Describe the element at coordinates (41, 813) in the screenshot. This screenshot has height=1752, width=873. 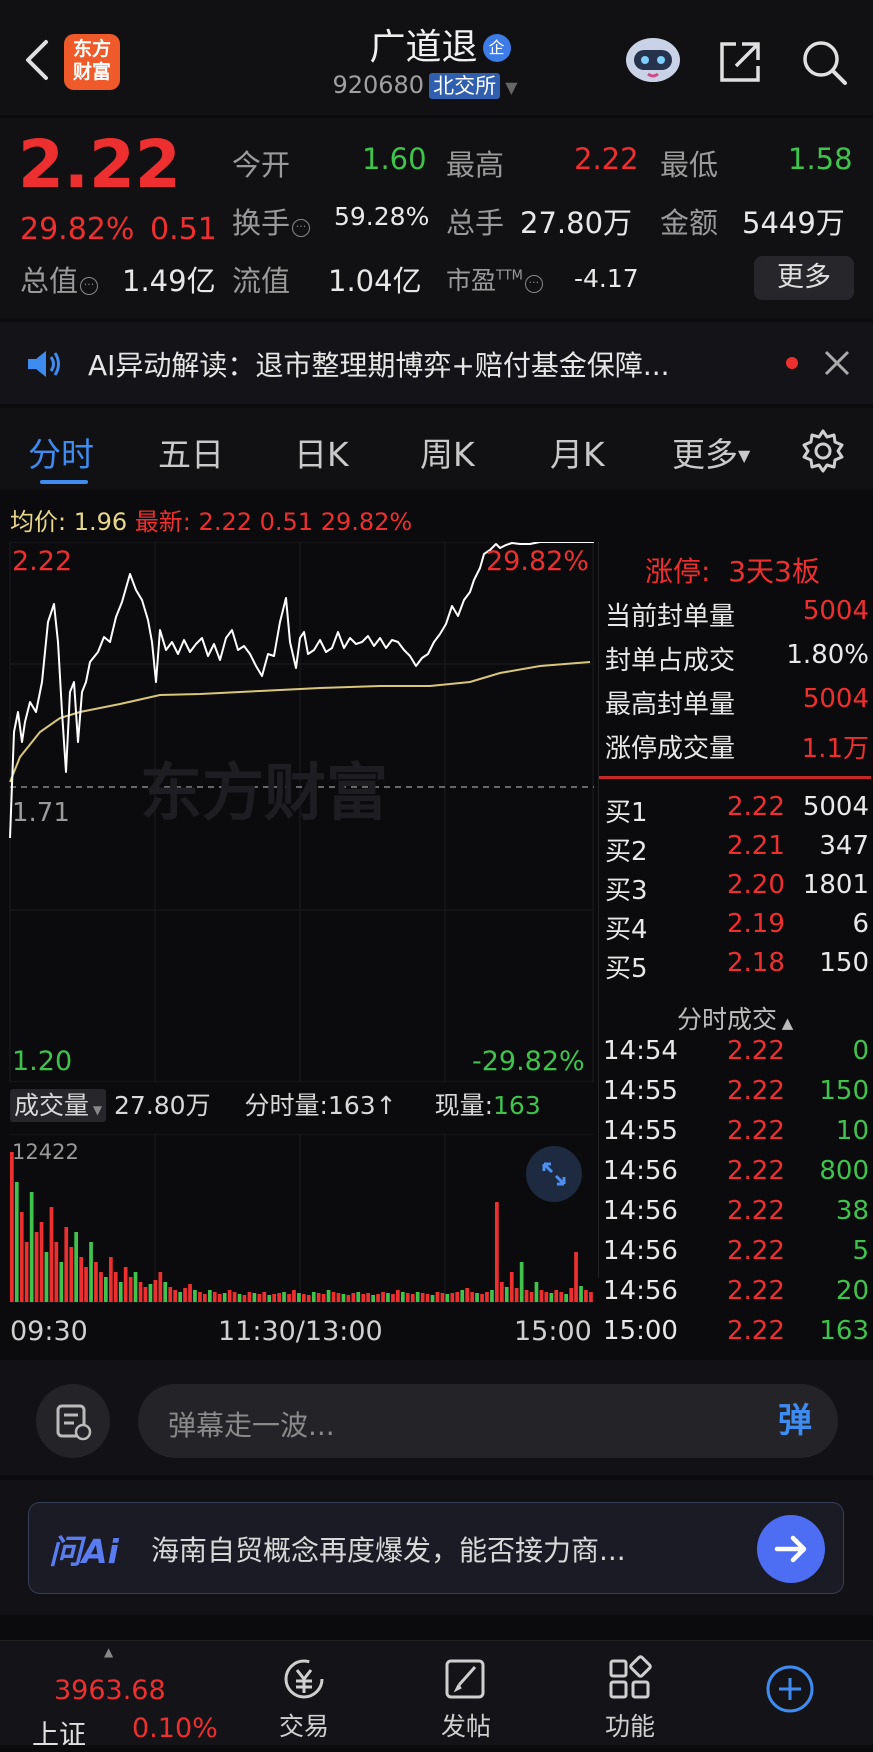
I see `mid-price-label: 1.71` at that location.